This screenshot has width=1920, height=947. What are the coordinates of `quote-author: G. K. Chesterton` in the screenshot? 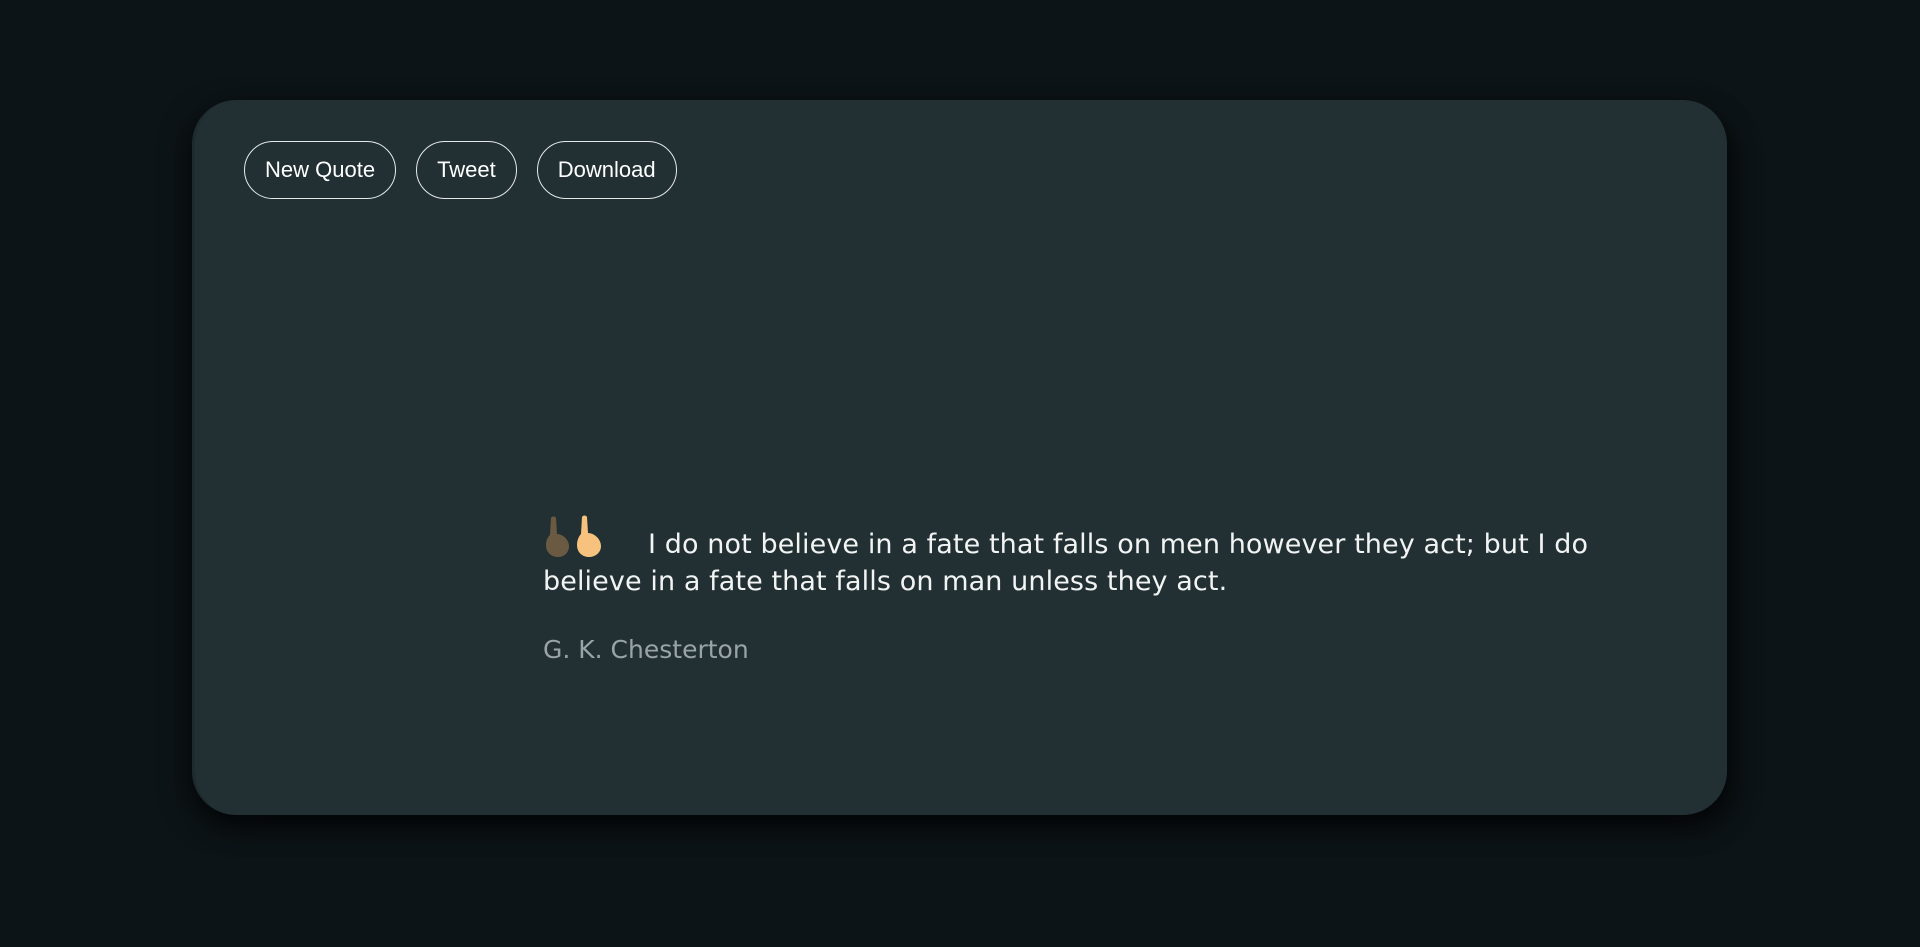 It's located at (646, 649).